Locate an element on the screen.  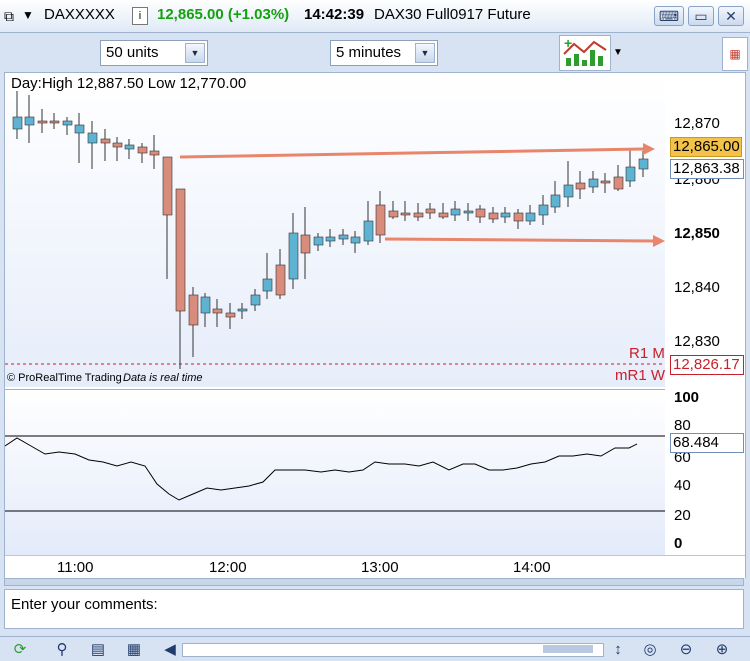
zoom-tool-icon: ◎ is located at coordinates (650, 650).